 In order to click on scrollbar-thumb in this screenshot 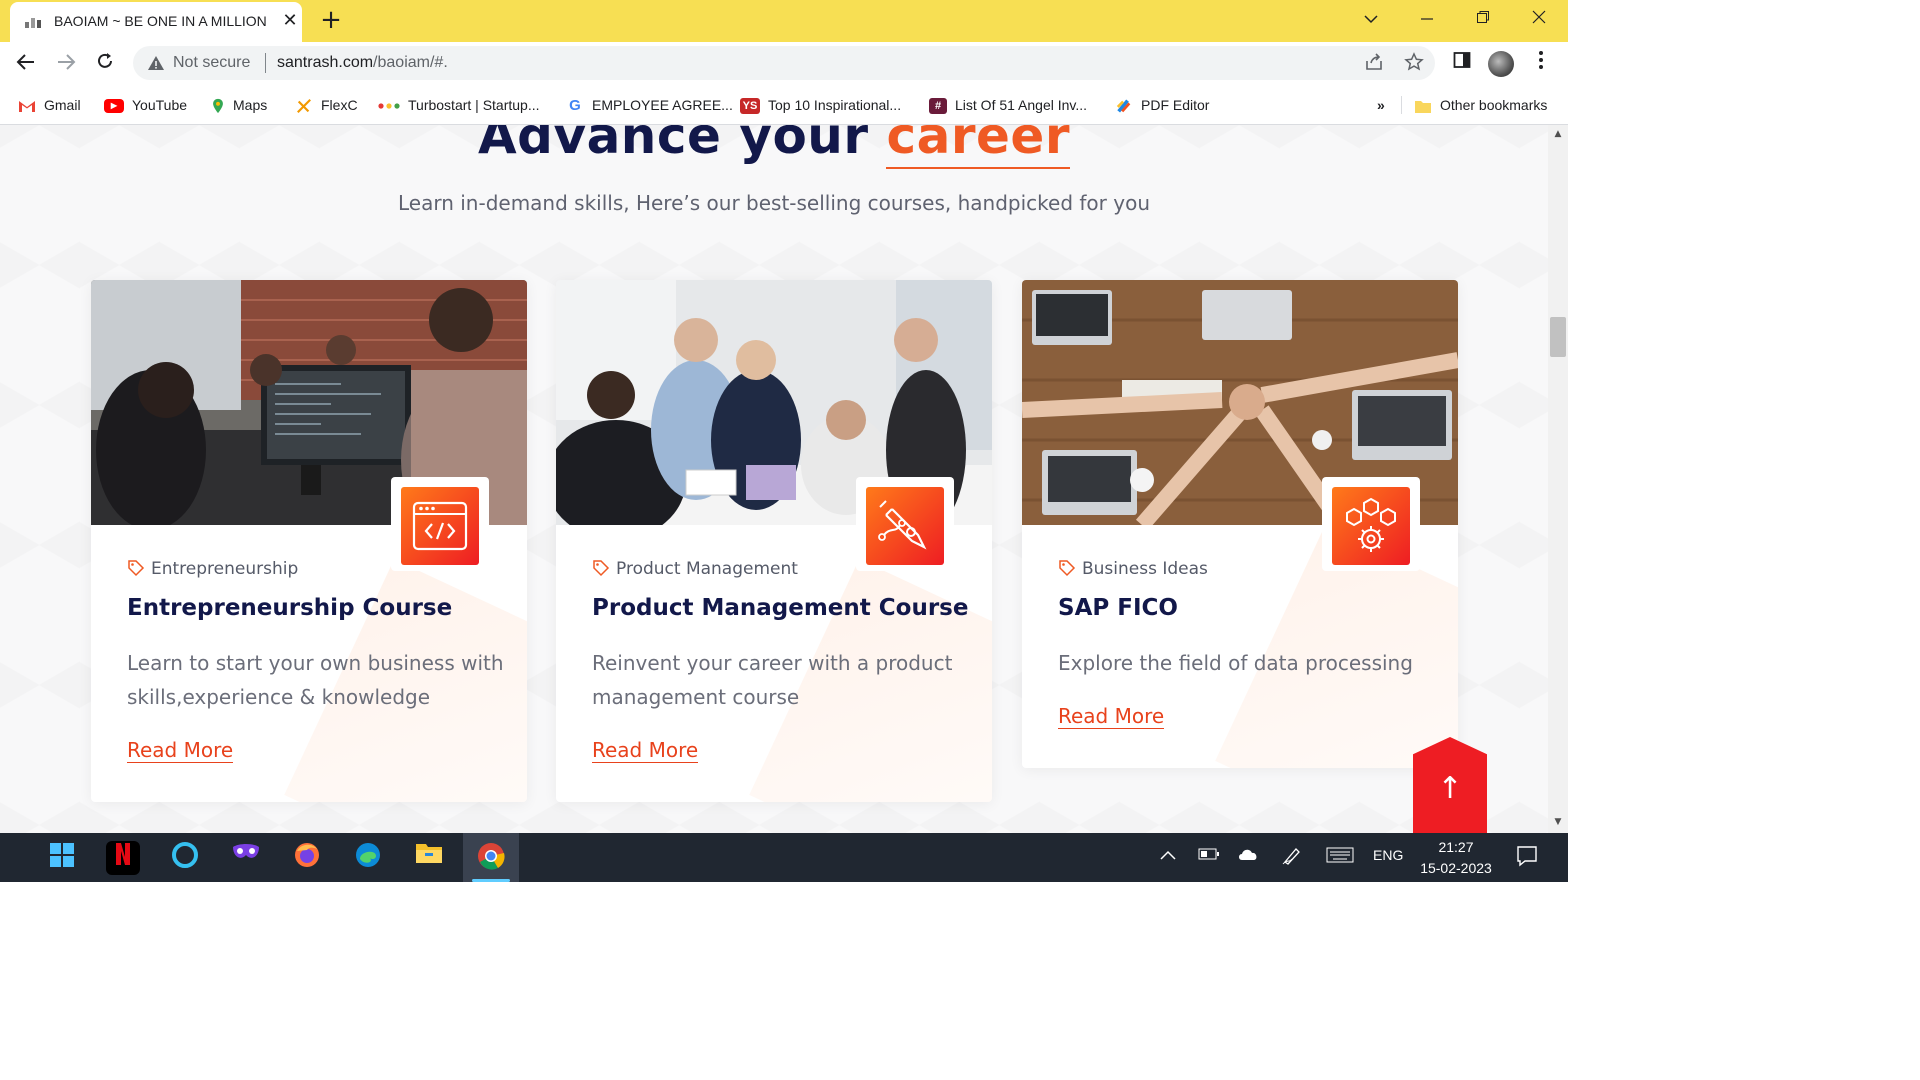, I will do `click(1558, 337)`.